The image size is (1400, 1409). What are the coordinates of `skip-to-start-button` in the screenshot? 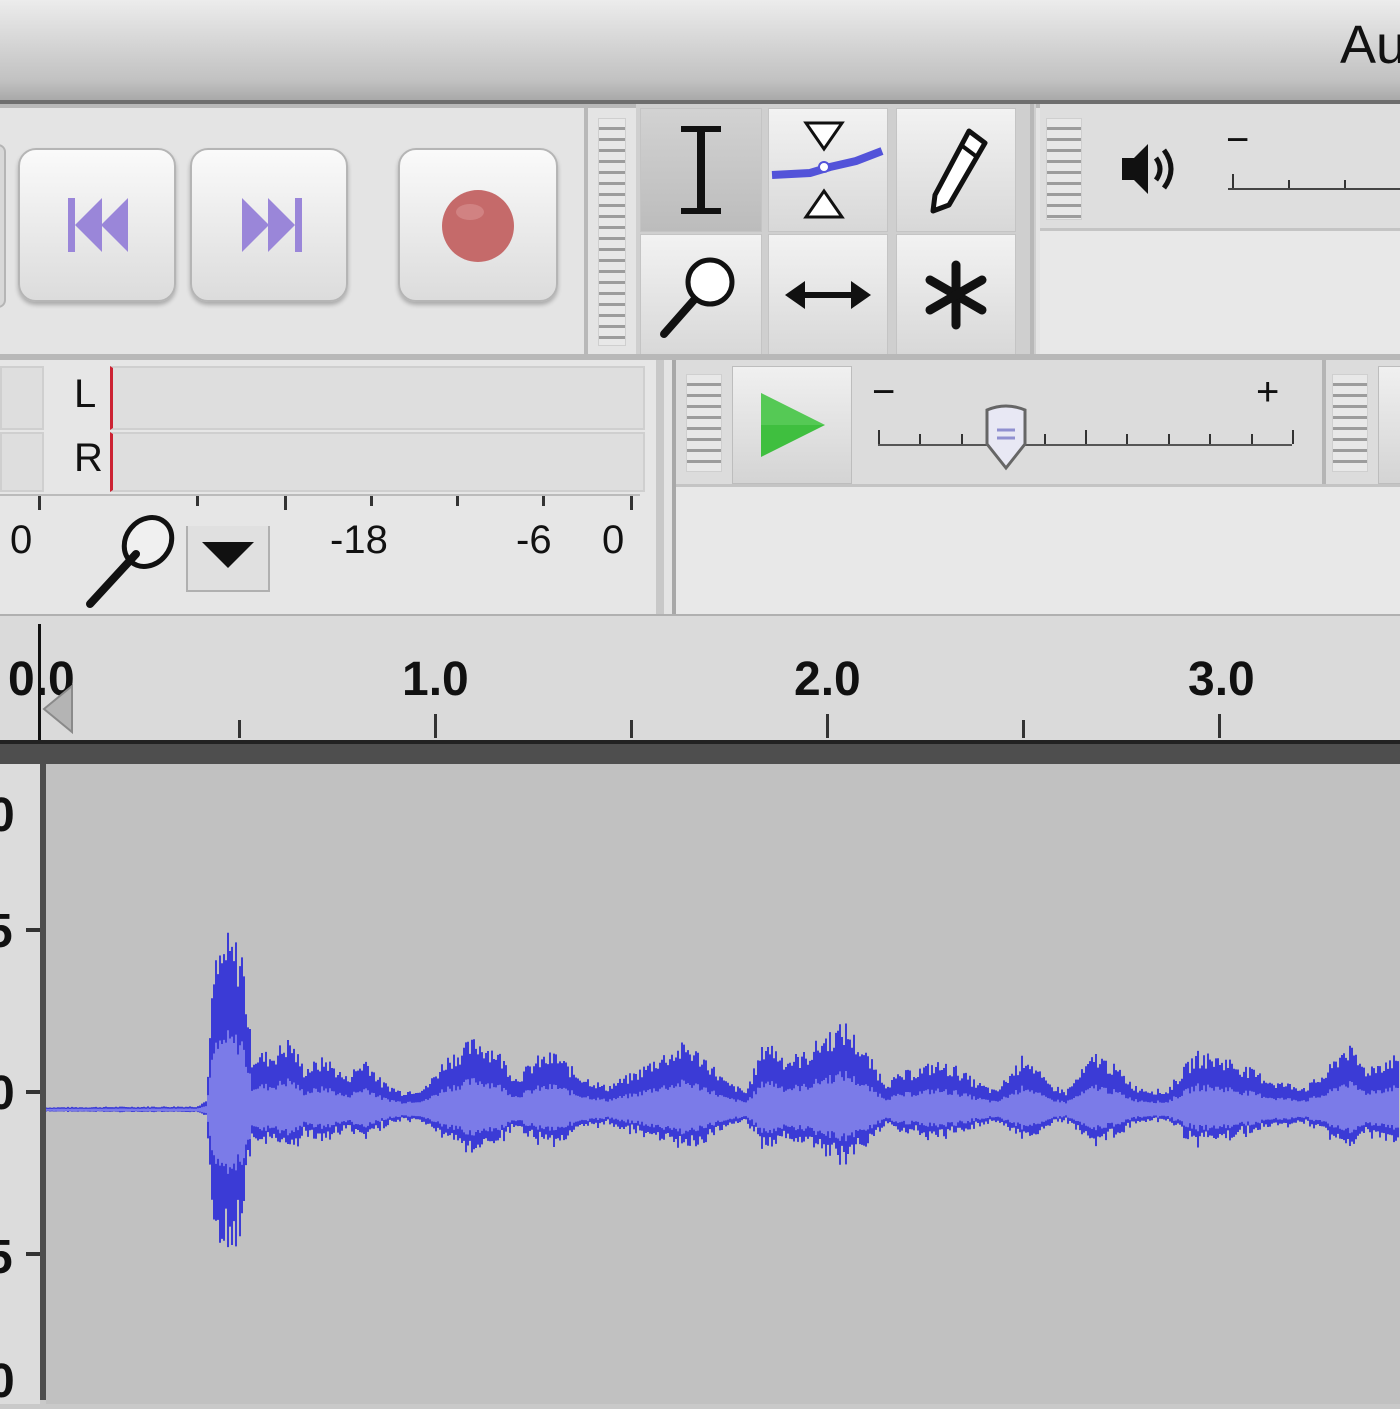 It's located at (97, 225).